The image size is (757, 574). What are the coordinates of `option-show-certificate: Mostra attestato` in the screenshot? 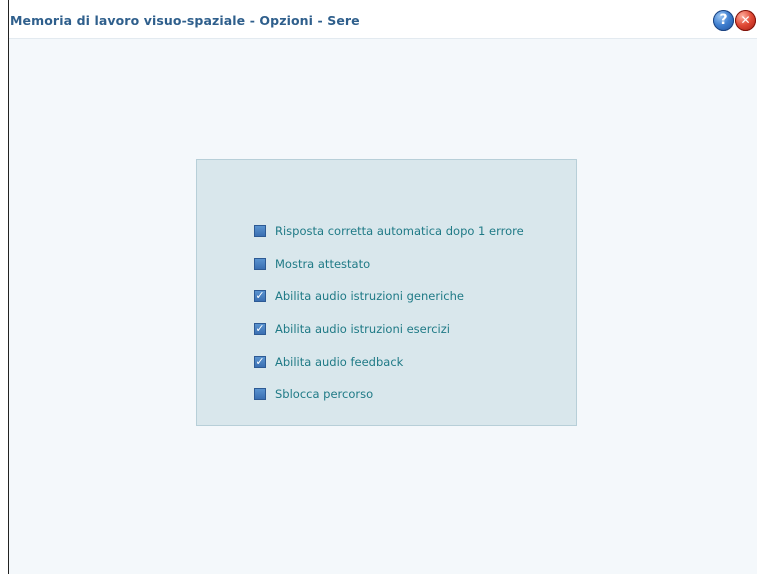 It's located at (389, 264).